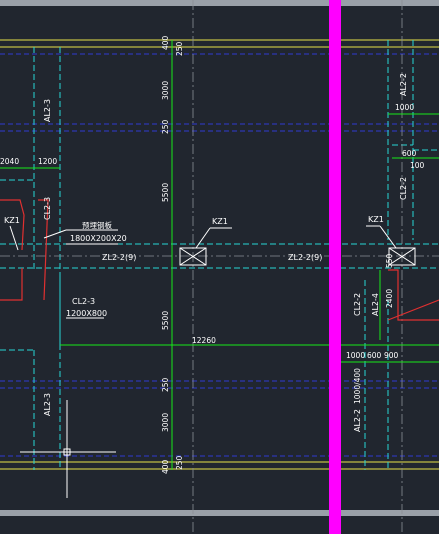 This screenshot has height=534, width=439. I want to click on kz1-column-boxes, so click(212, 245).